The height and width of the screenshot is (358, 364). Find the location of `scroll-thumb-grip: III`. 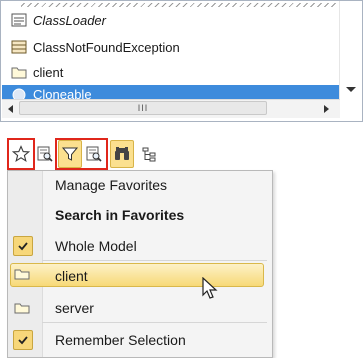

scroll-thumb-grip: III is located at coordinates (143, 108).